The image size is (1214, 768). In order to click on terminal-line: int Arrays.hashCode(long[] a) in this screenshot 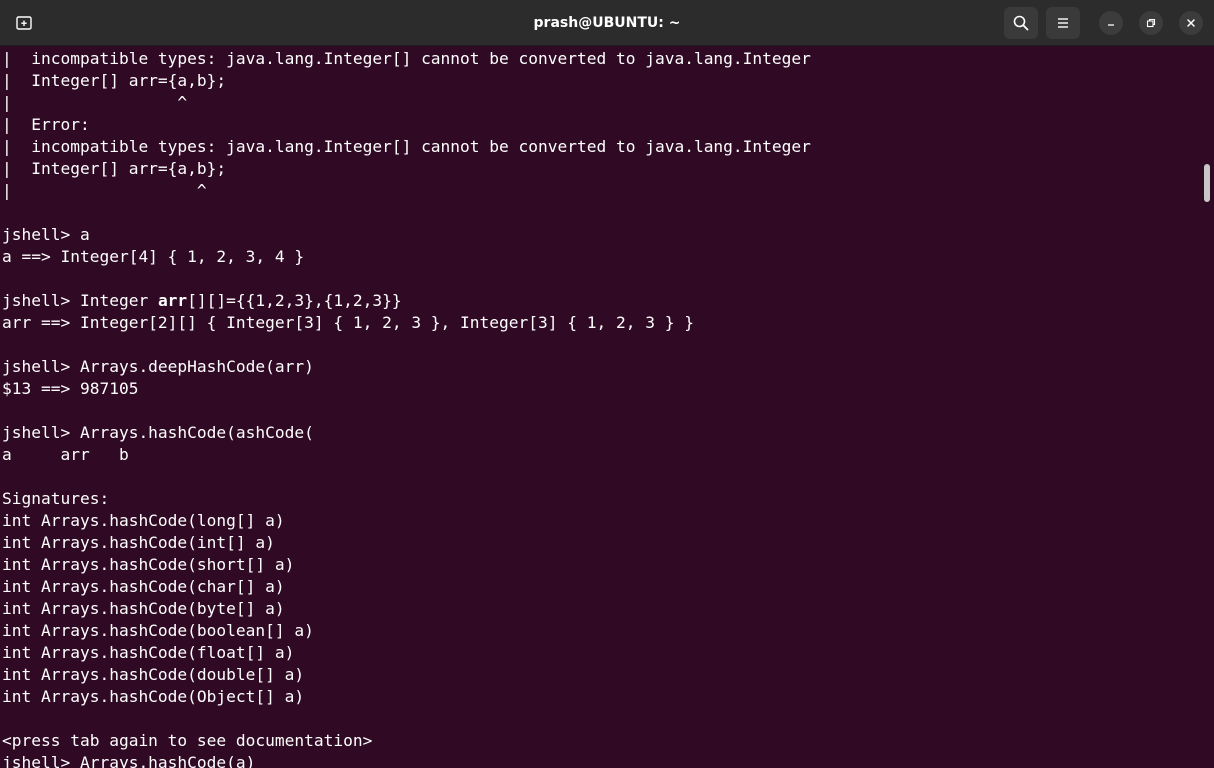, I will do `click(143, 520)`.